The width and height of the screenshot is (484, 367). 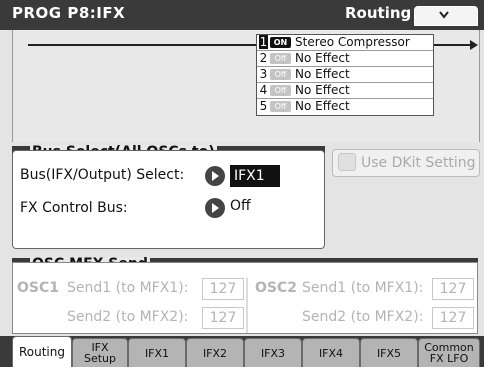 I want to click on osc2-send2-label: Send2 (to MFX2):, so click(x=363, y=317).